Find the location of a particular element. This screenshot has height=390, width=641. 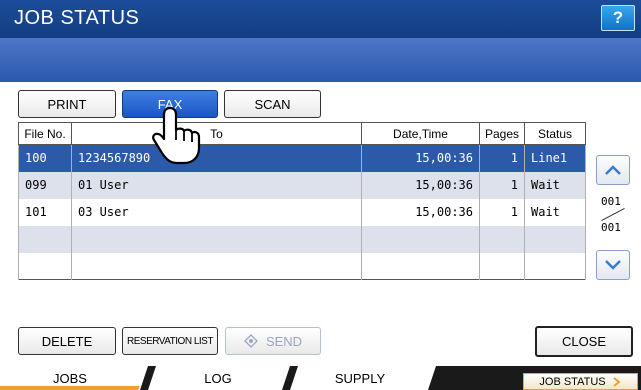

cell-file-no: 101 is located at coordinates (45, 212).